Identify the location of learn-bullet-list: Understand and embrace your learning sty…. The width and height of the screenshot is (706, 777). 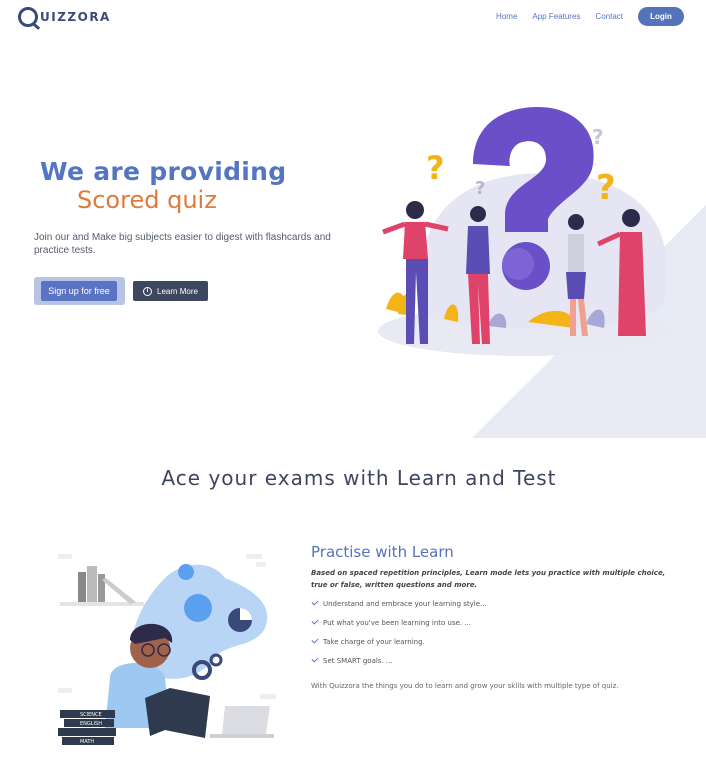
(399, 637).